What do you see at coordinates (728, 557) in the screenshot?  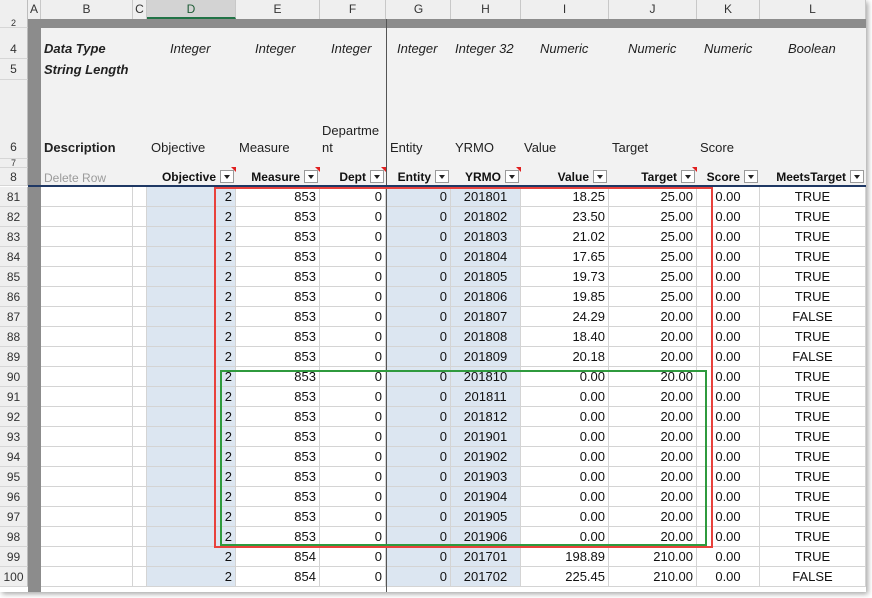 I see `cell-score: 0.00` at bounding box center [728, 557].